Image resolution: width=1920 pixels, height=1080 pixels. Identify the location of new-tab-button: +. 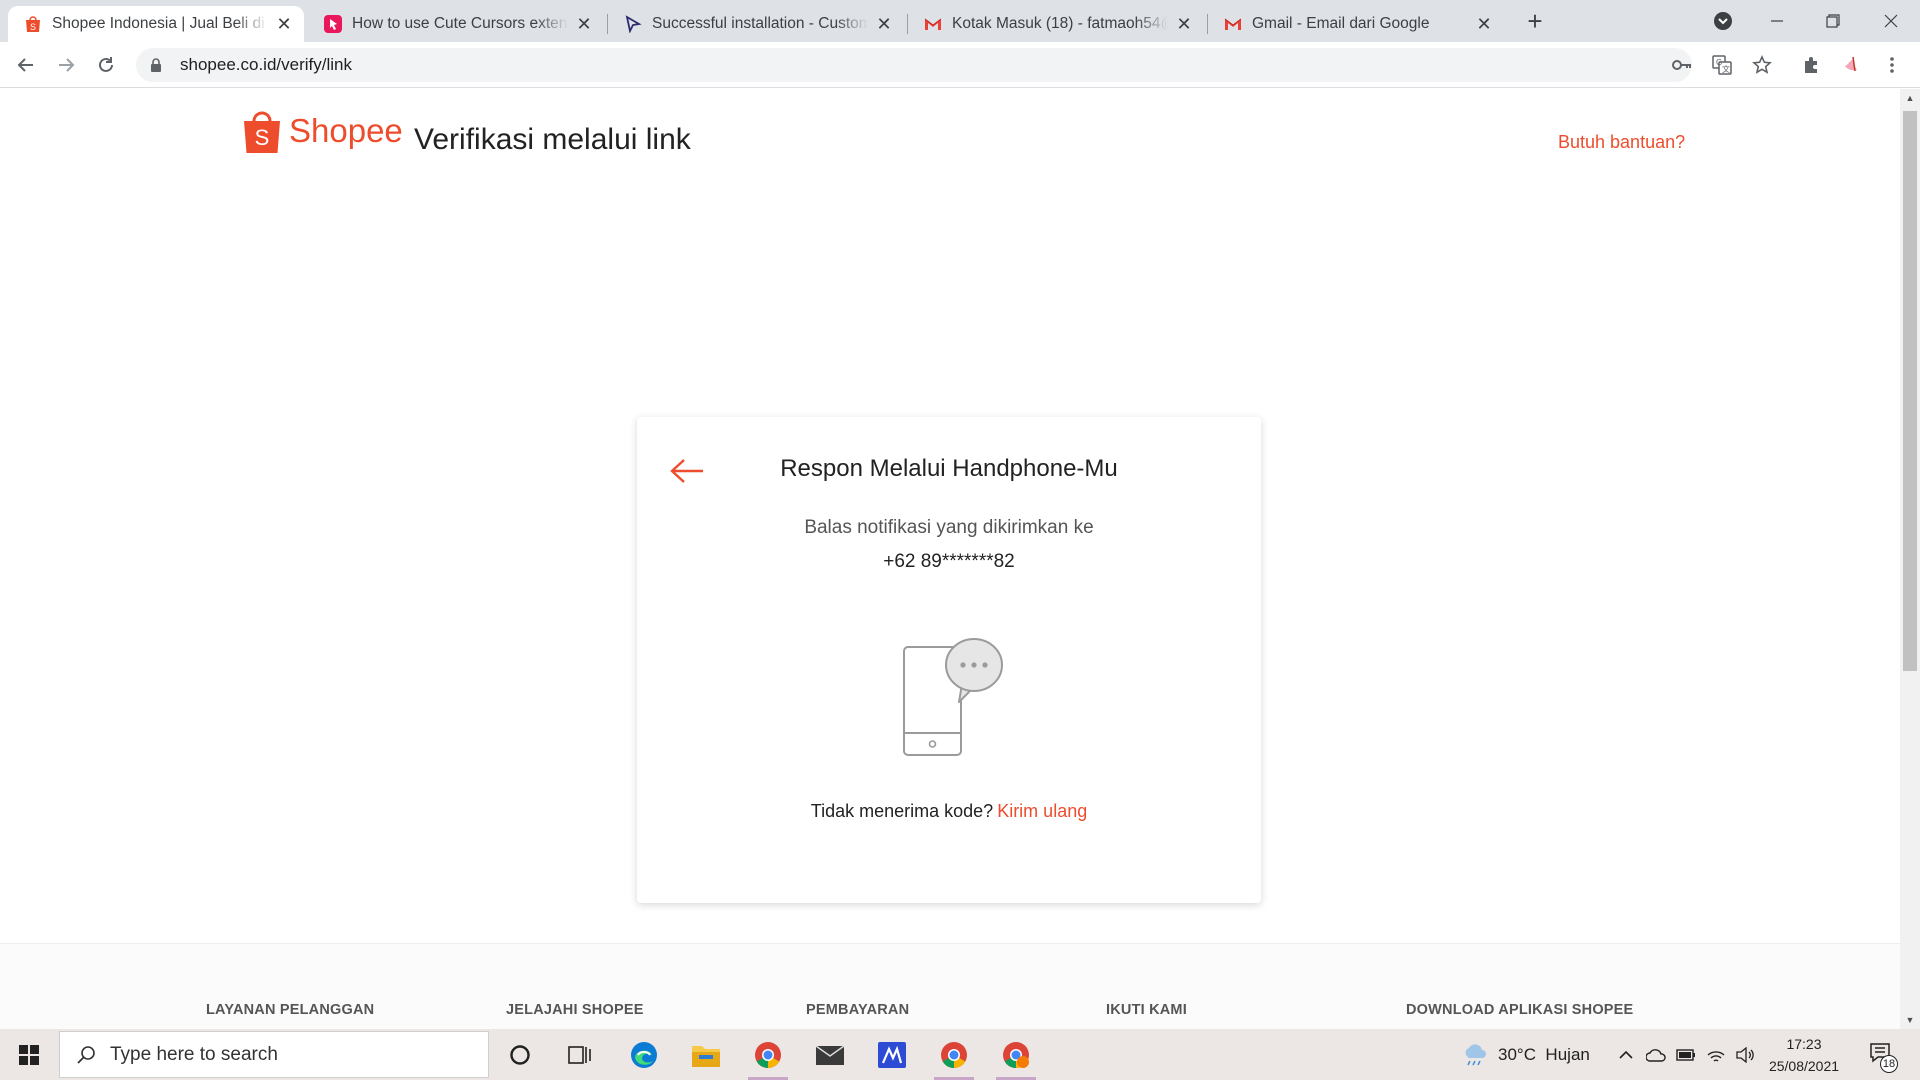
(1535, 21).